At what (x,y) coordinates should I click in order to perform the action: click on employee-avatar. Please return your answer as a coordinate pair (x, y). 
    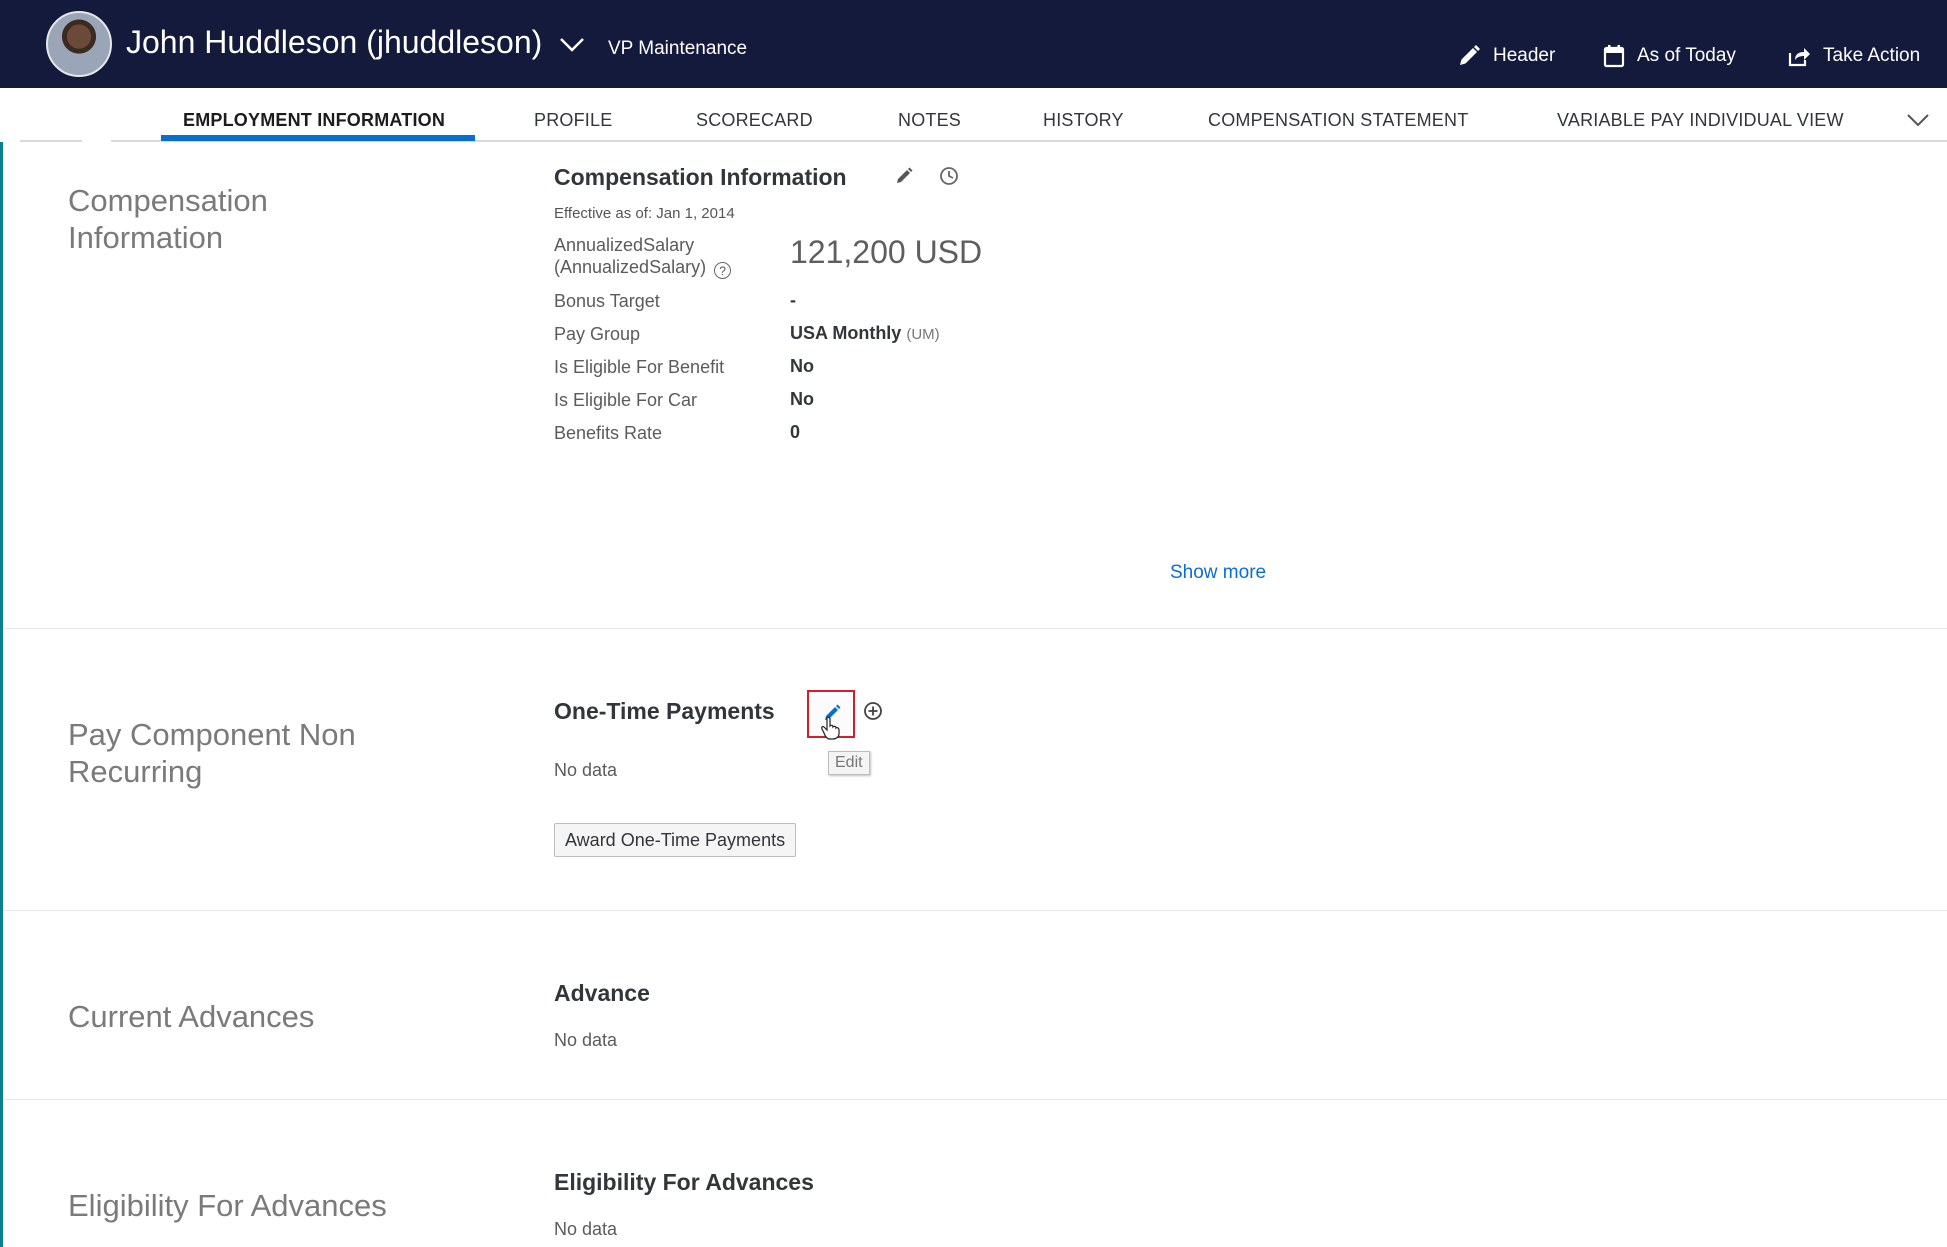
    Looking at the image, I should click on (79, 44).